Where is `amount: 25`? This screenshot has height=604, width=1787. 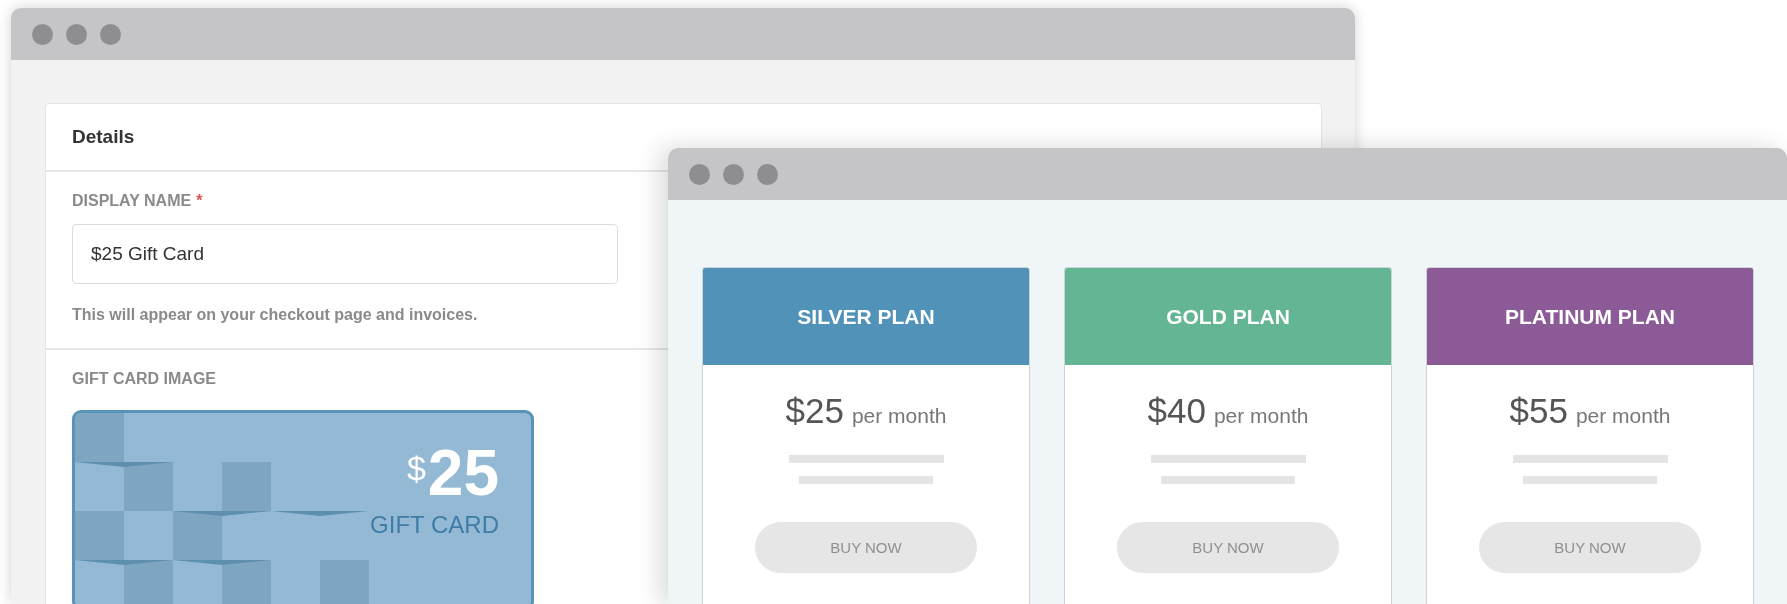
amount: 25 is located at coordinates (463, 473).